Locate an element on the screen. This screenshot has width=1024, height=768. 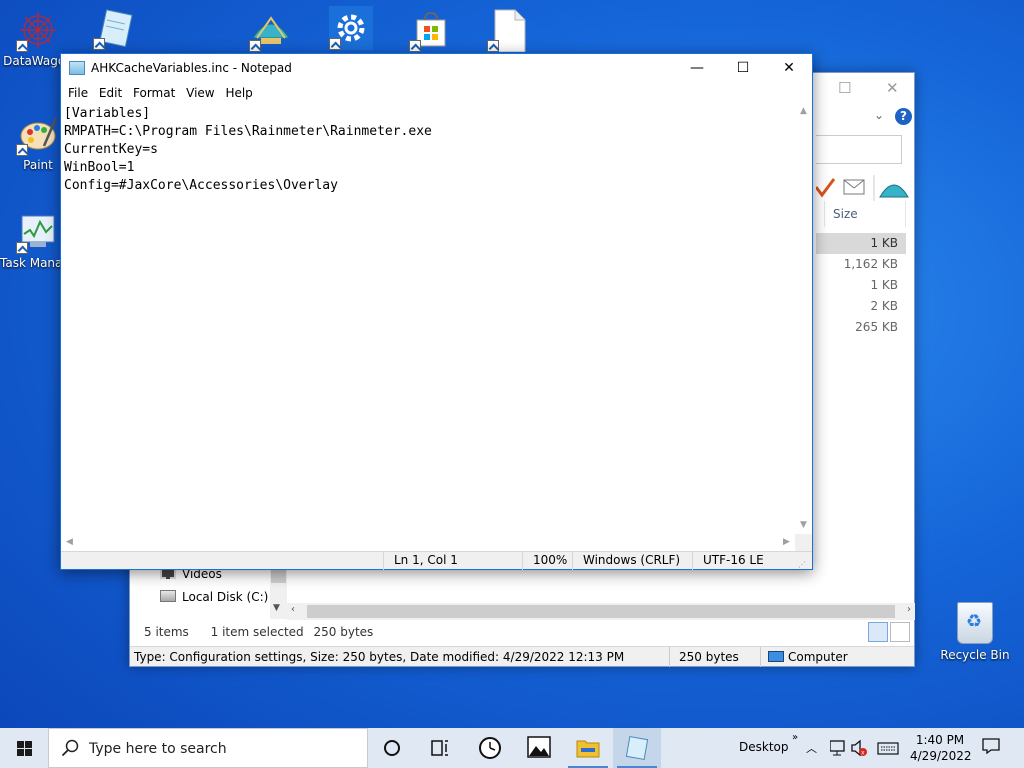
details-size: 250 bytes is located at coordinates (718, 657).